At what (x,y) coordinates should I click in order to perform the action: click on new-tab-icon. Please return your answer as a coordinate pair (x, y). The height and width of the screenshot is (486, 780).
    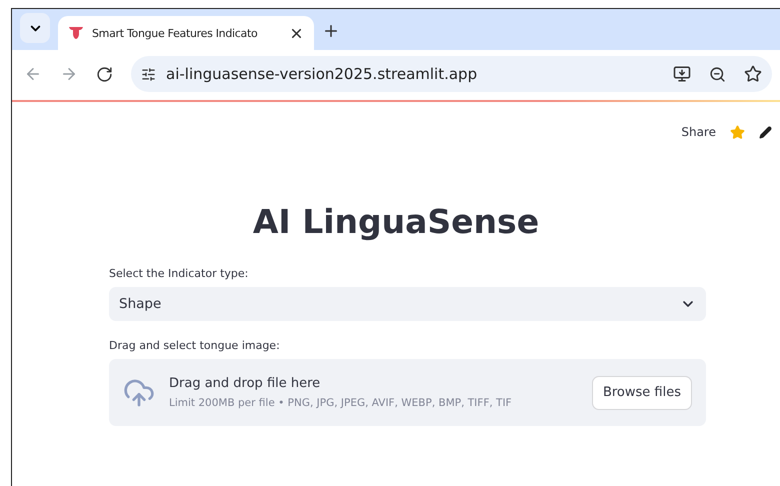
    Looking at the image, I should click on (331, 31).